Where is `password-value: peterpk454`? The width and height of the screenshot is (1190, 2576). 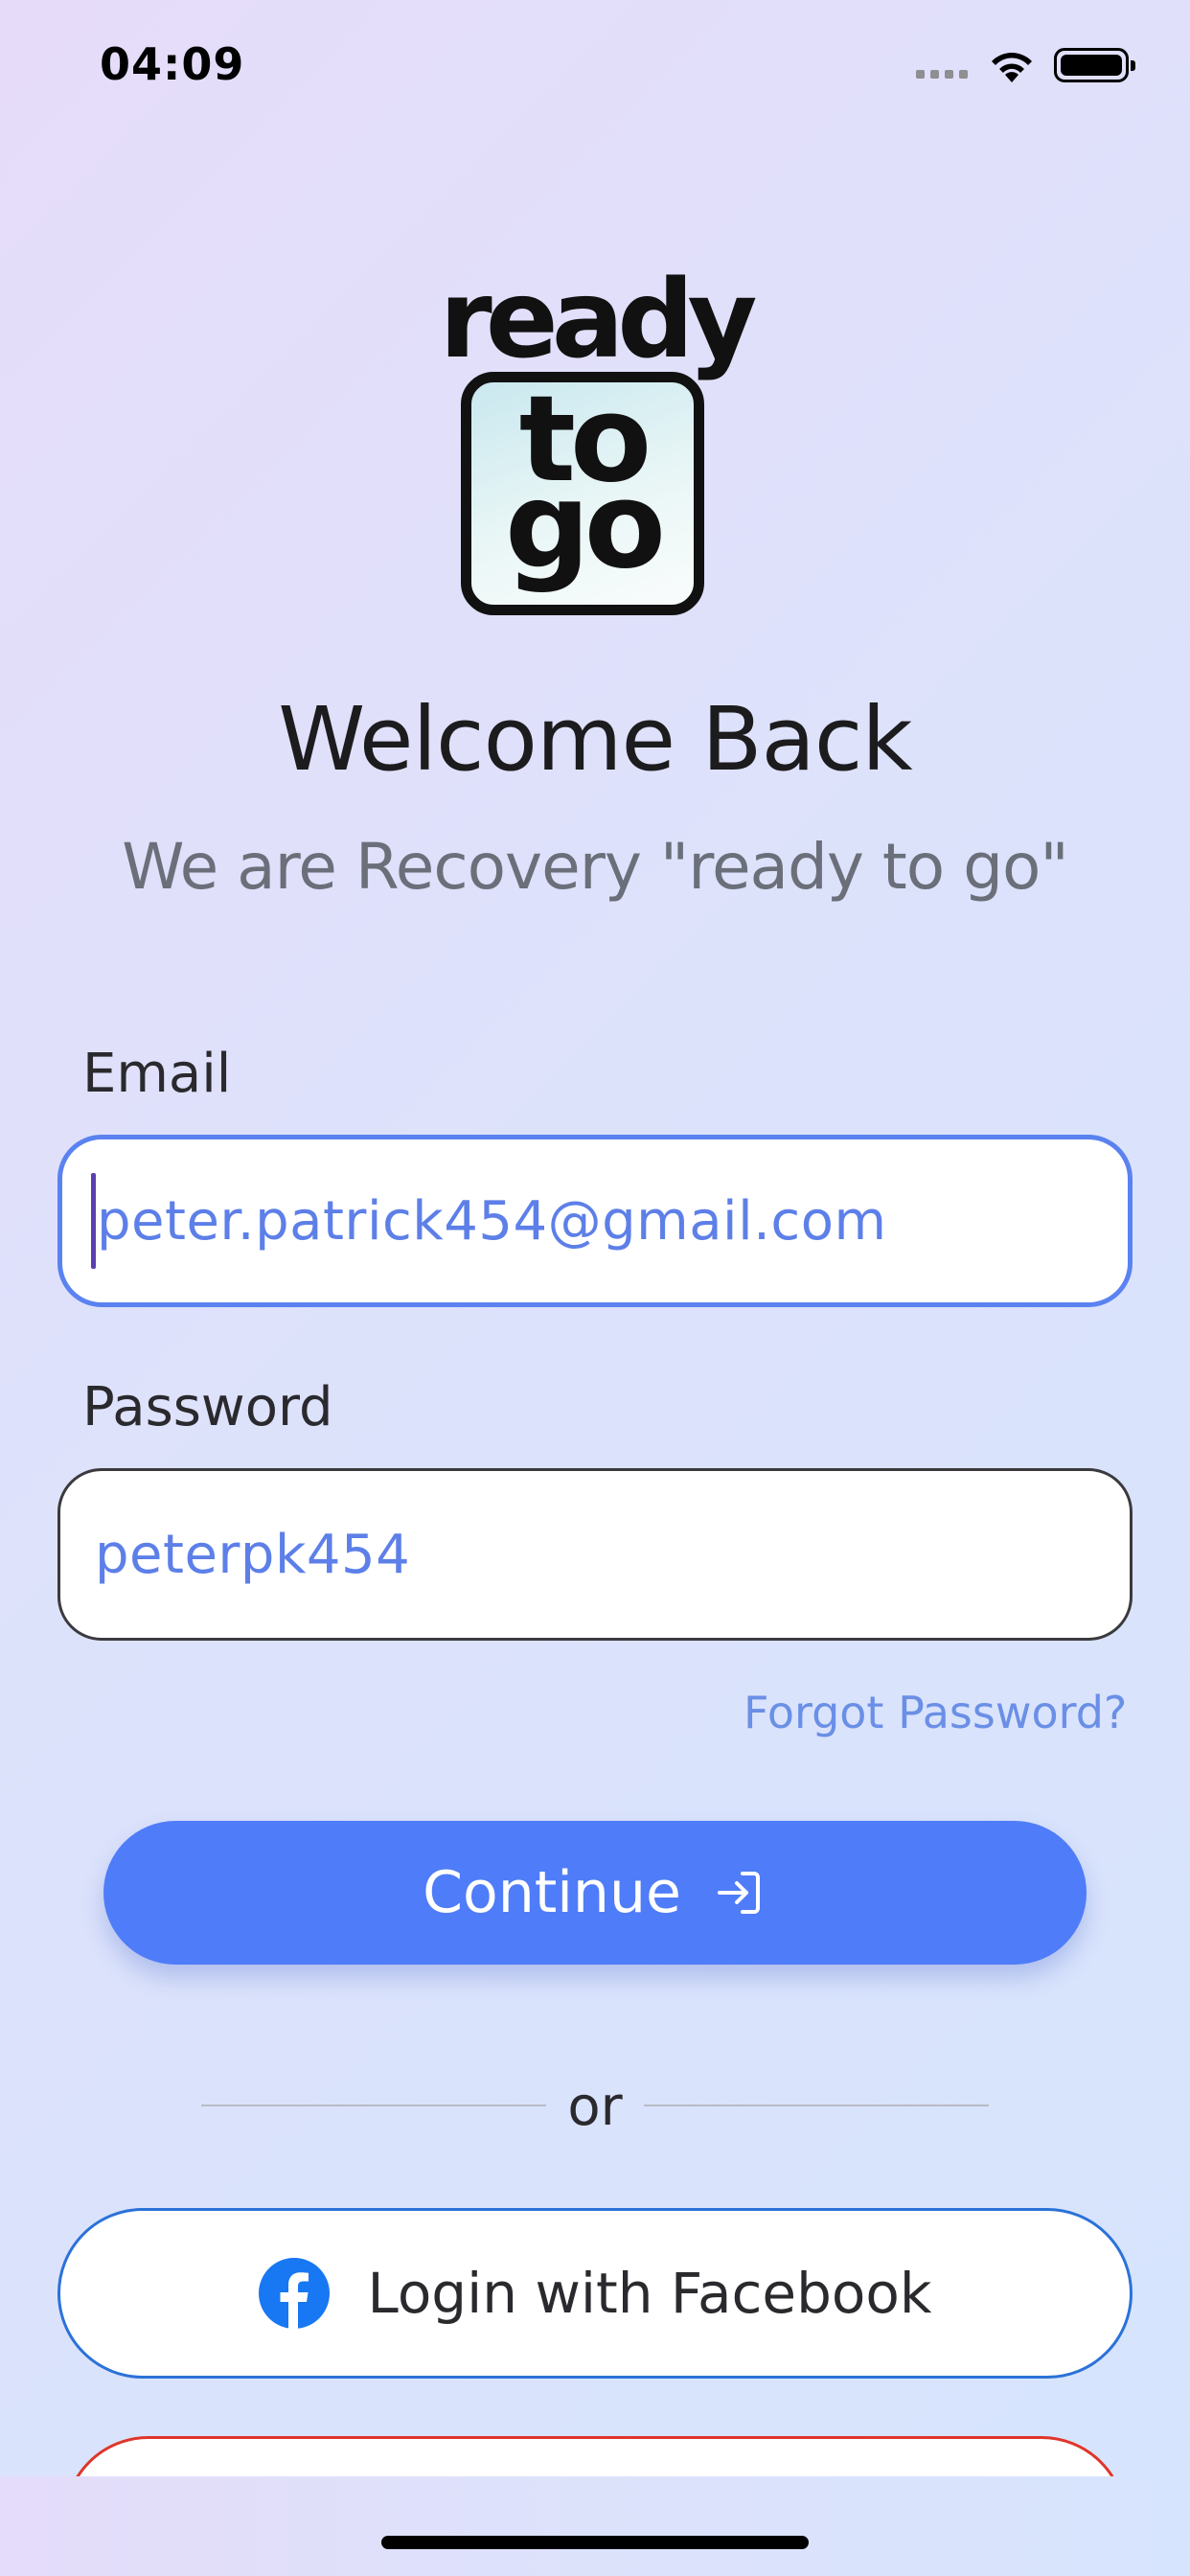 password-value: peterpk454 is located at coordinates (253, 1554).